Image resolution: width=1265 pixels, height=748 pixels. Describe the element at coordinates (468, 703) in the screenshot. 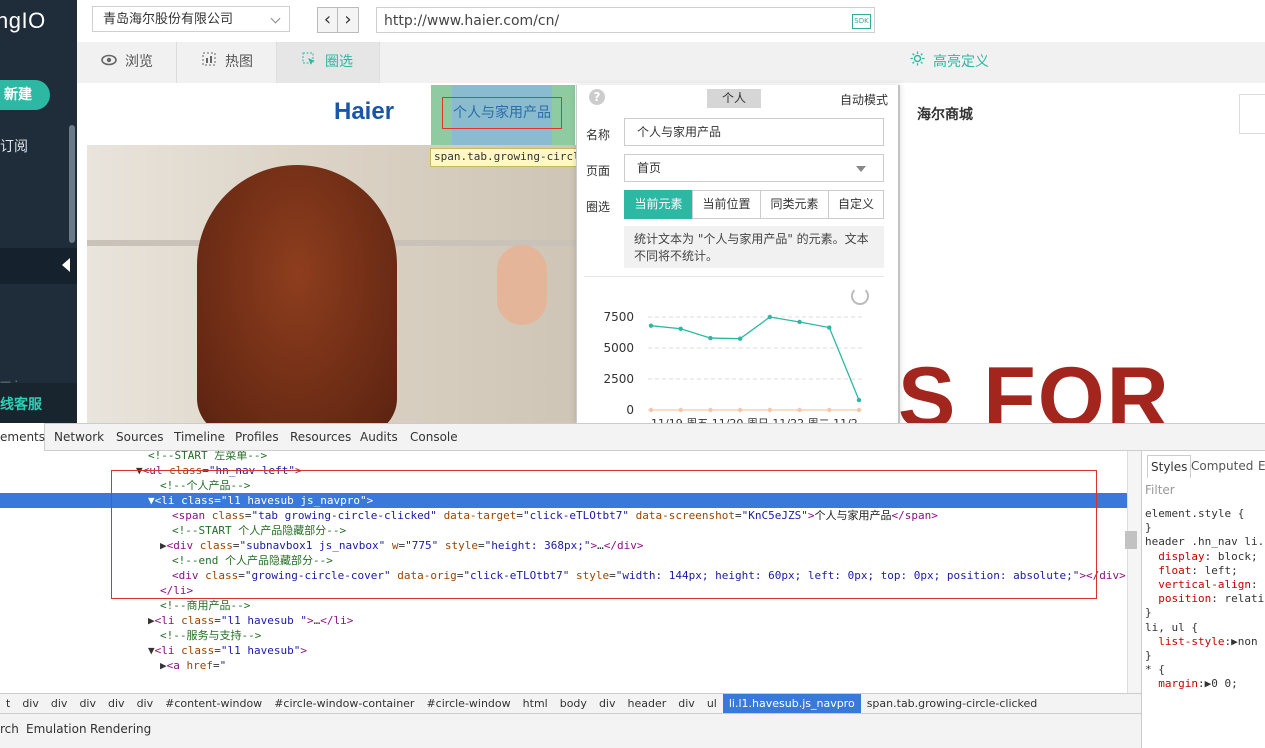

I see `breadcrumb-item: #circle-window` at that location.